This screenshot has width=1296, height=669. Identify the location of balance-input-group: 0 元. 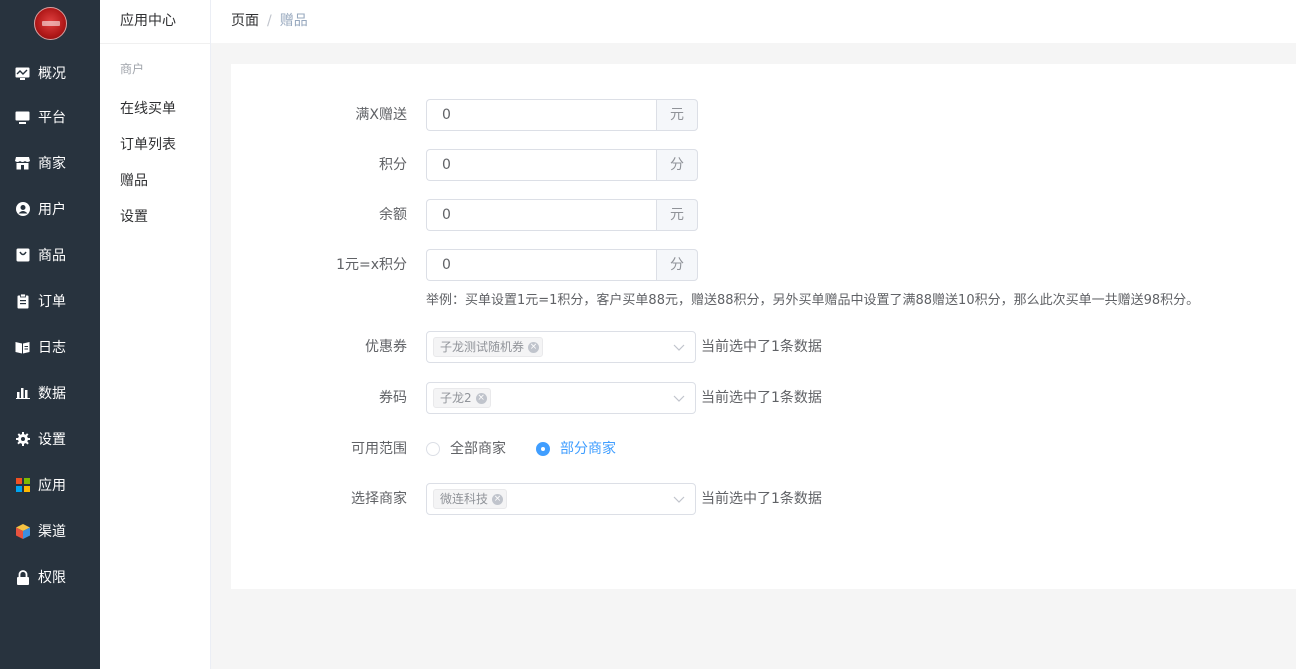
(562, 215).